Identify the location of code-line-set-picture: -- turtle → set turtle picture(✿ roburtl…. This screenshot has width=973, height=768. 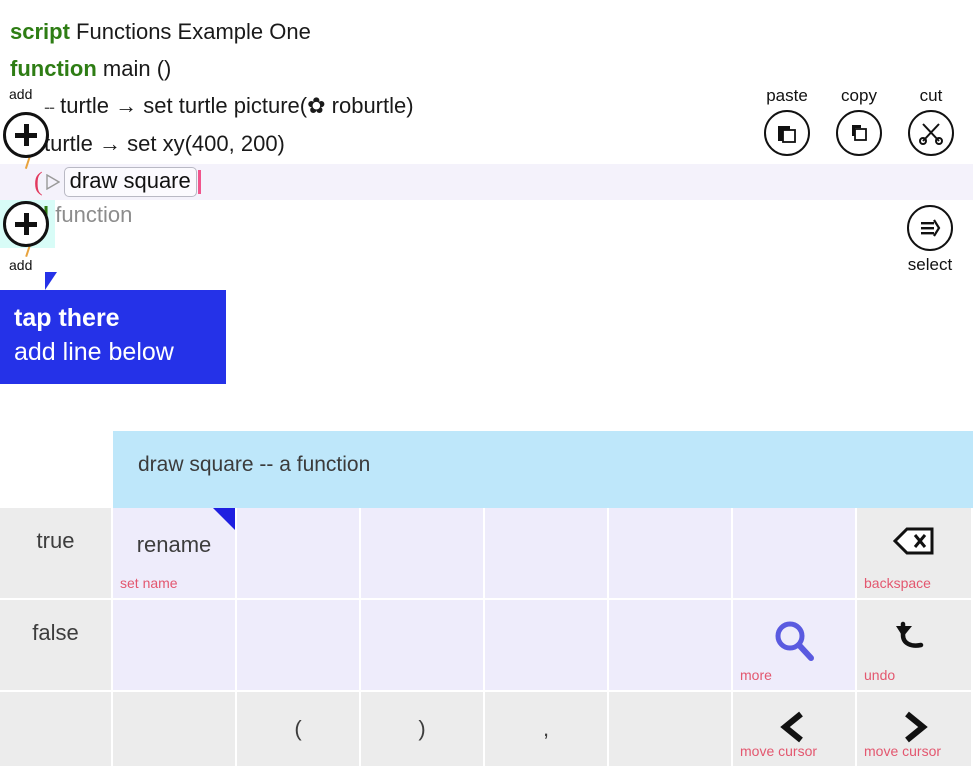
(229, 106).